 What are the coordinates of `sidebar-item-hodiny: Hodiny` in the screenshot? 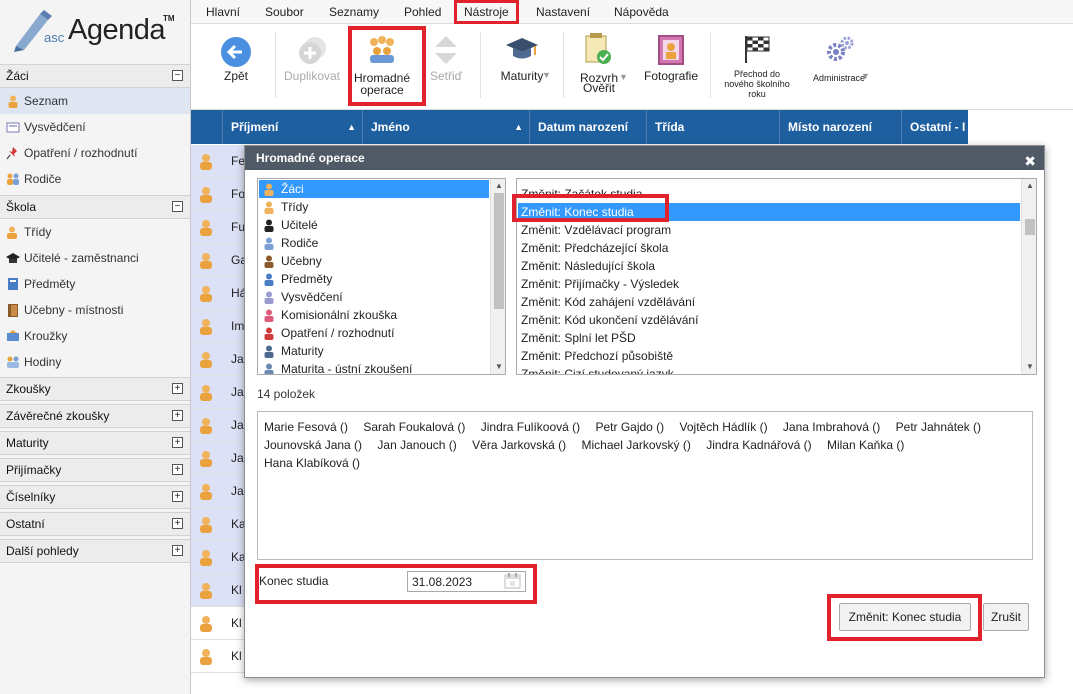 It's located at (95, 362).